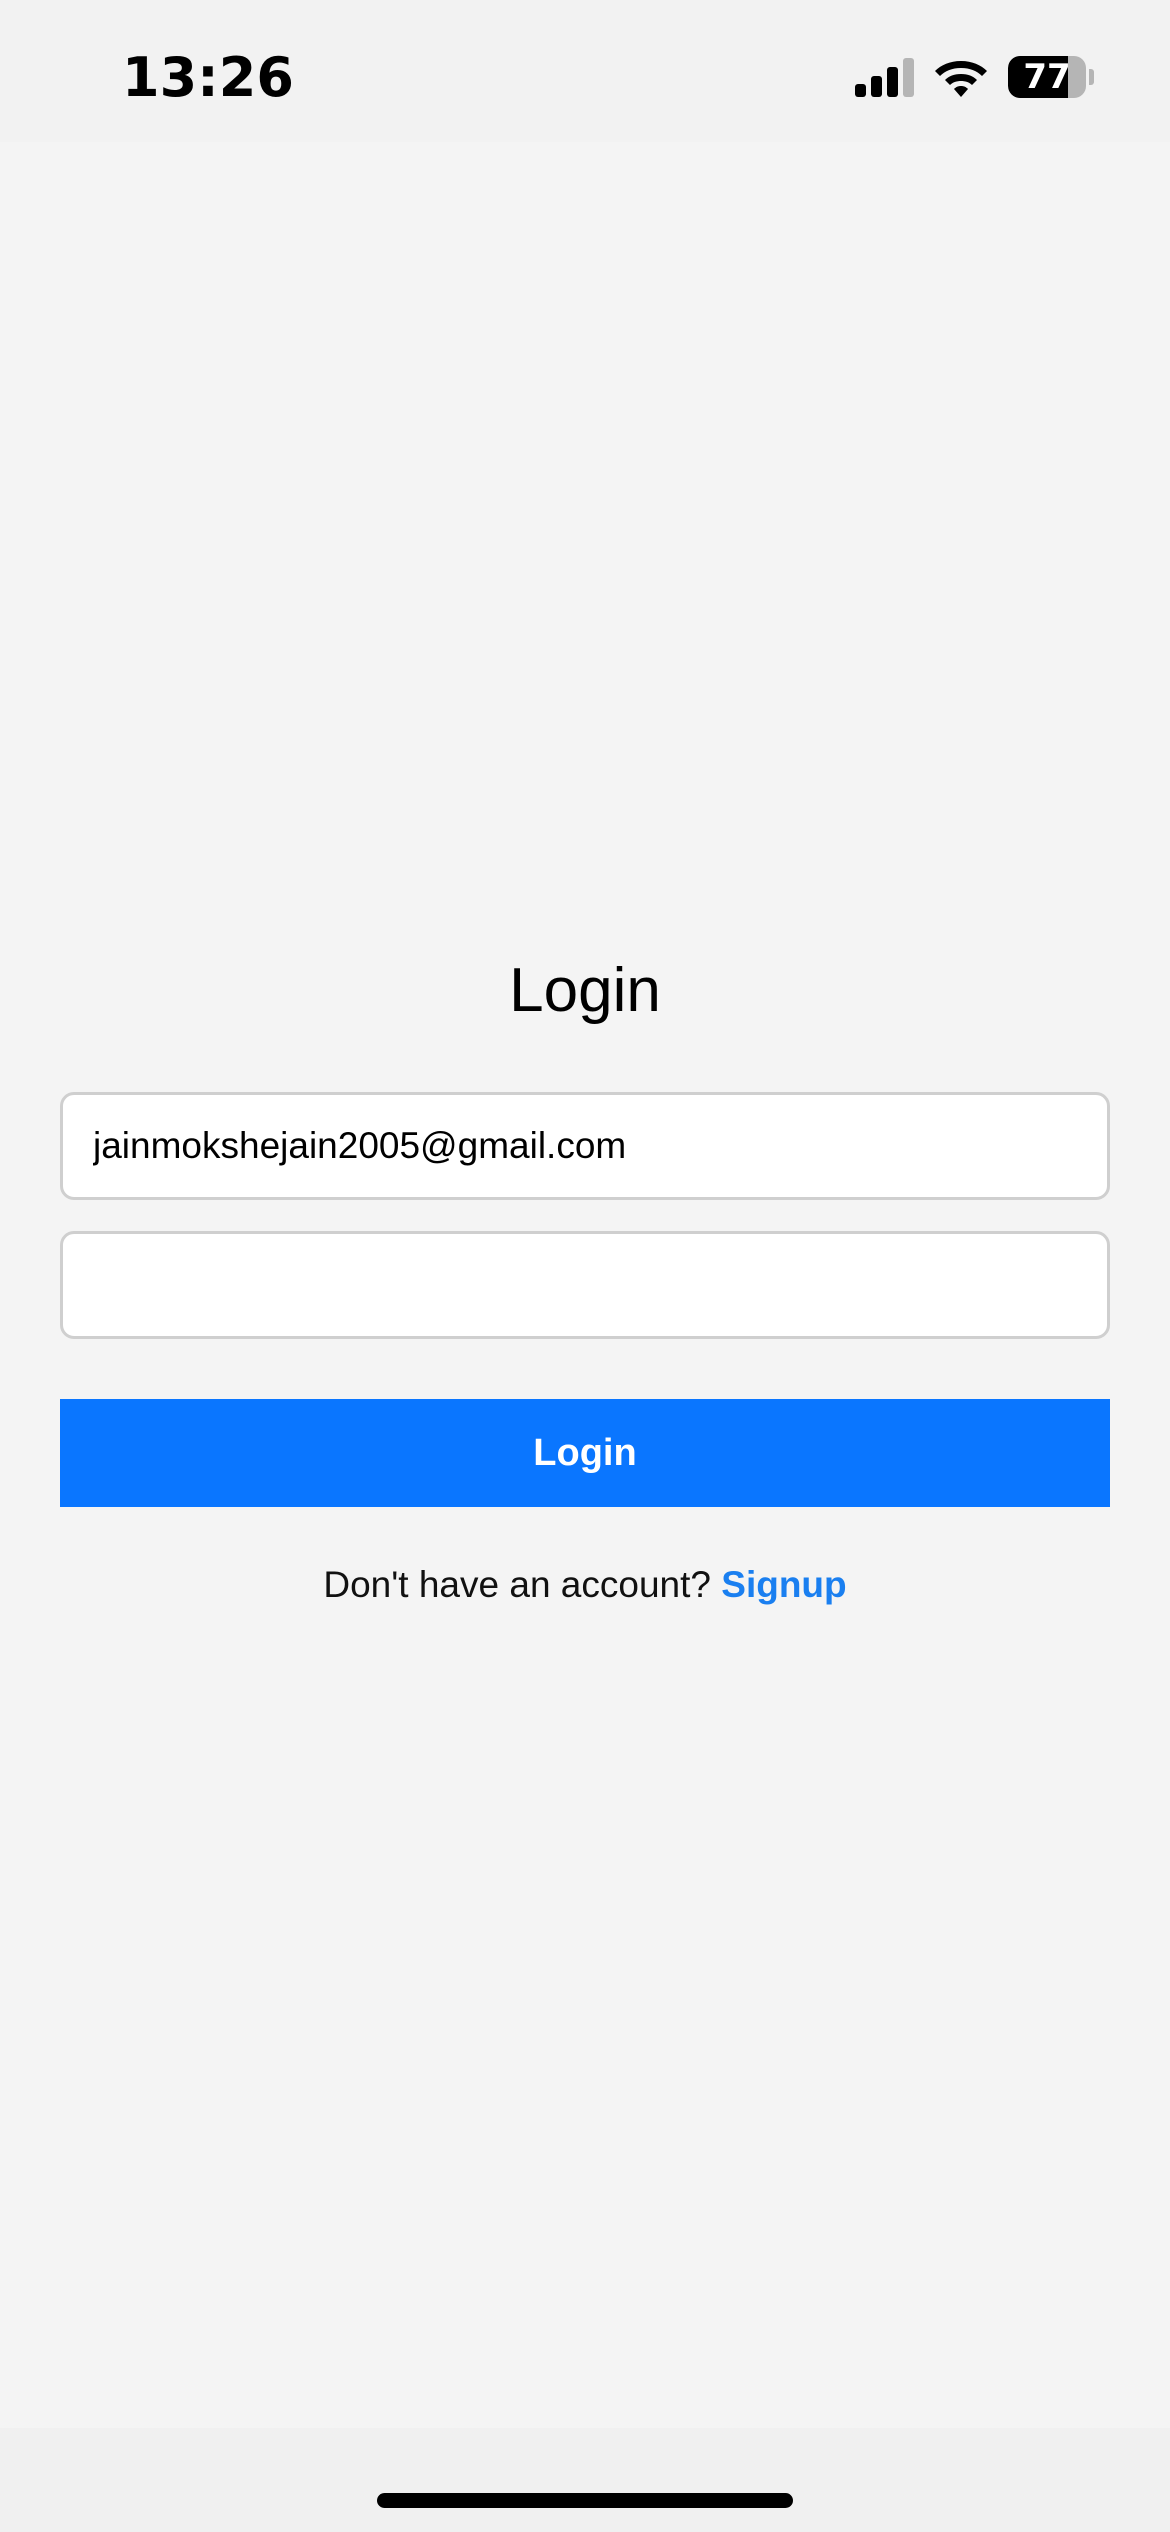 The image size is (1170, 2532). What do you see at coordinates (884, 77) in the screenshot?
I see `signal-icon` at bounding box center [884, 77].